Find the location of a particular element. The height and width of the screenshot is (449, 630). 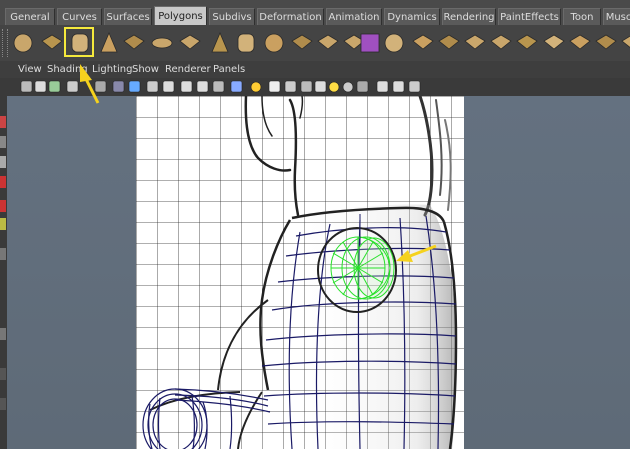

separate-icon is located at coordinates (328, 42).